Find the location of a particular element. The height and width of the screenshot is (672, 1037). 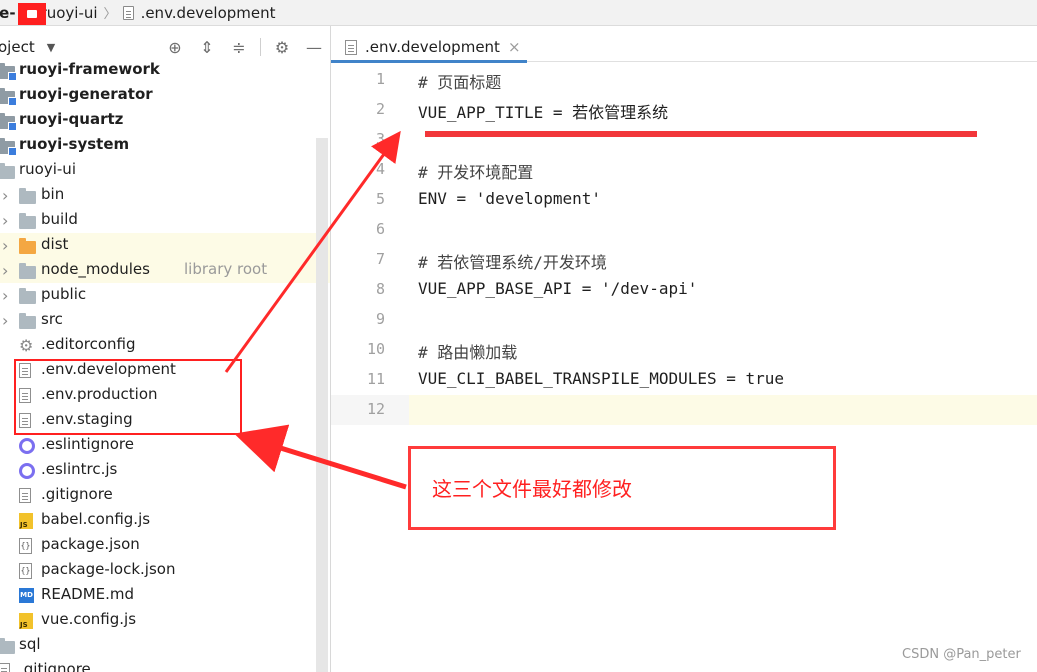

line-number: 10 is located at coordinates (375, 349).